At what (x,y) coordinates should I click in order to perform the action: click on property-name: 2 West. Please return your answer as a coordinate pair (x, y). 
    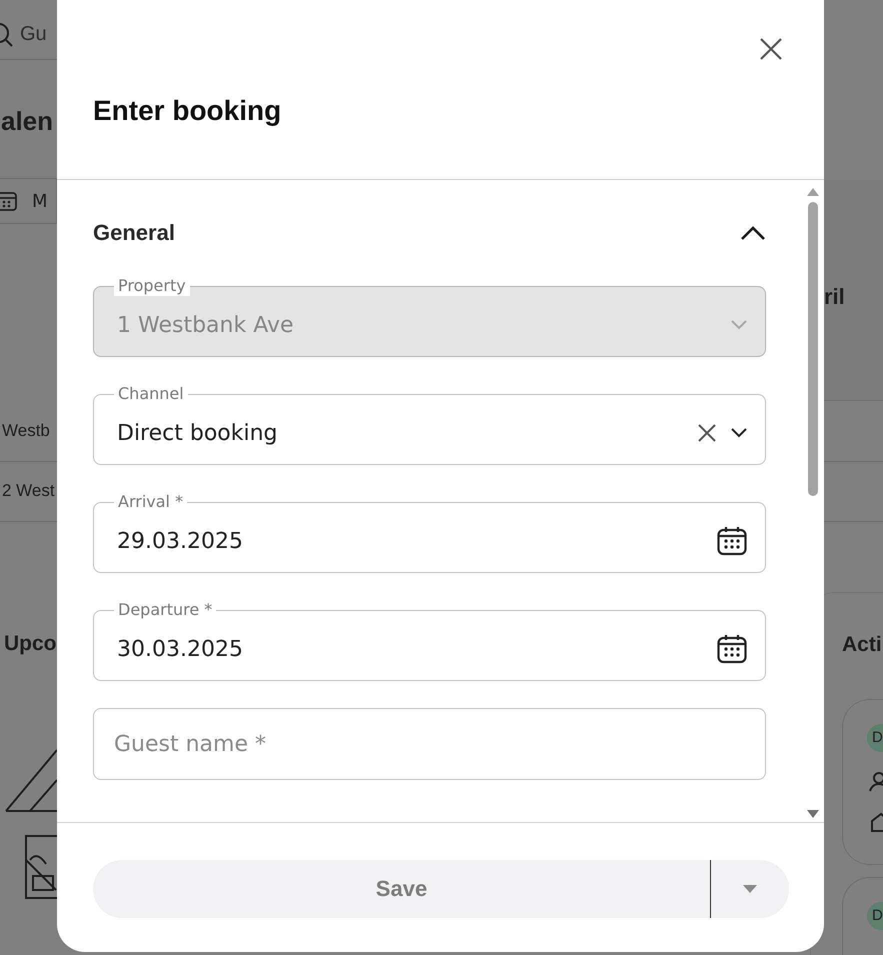
    Looking at the image, I should click on (28, 491).